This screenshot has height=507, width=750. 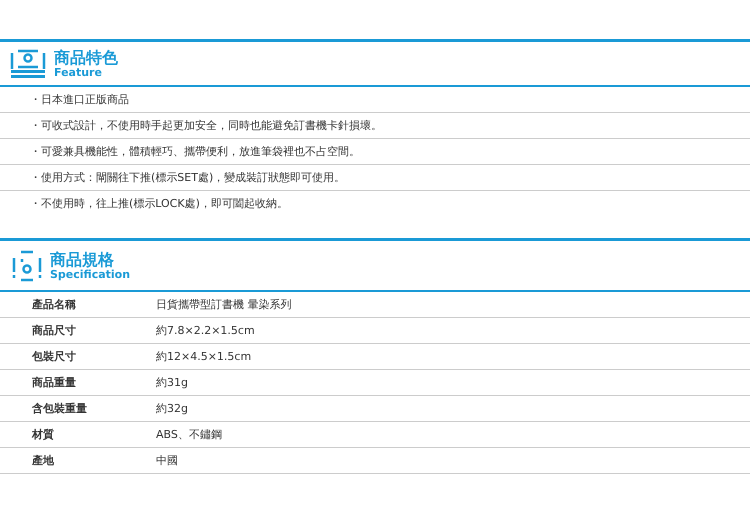 I want to click on spec-label: 包裝尺寸, so click(x=53, y=356).